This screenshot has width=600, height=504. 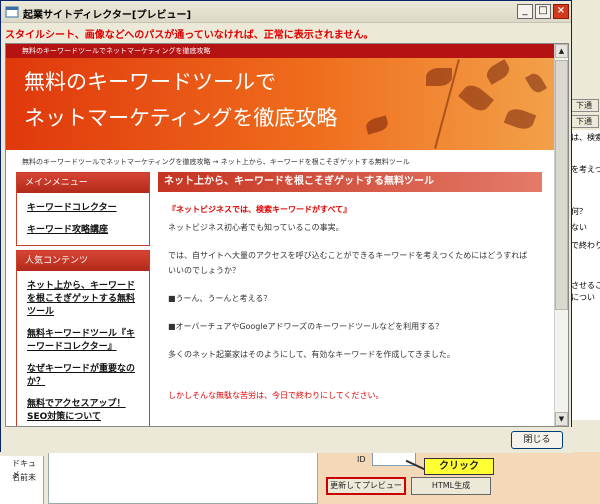 What do you see at coordinates (366, 486) in the screenshot?
I see `update-preview-button: 更新してプレビュー` at bounding box center [366, 486].